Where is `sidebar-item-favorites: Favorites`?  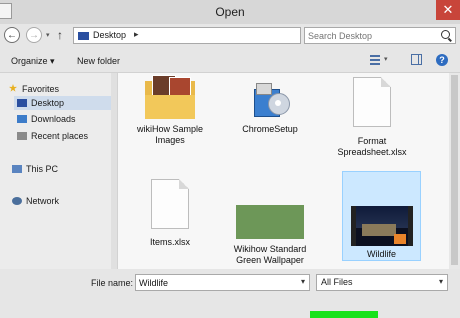 sidebar-item-favorites: Favorites is located at coordinates (58, 89).